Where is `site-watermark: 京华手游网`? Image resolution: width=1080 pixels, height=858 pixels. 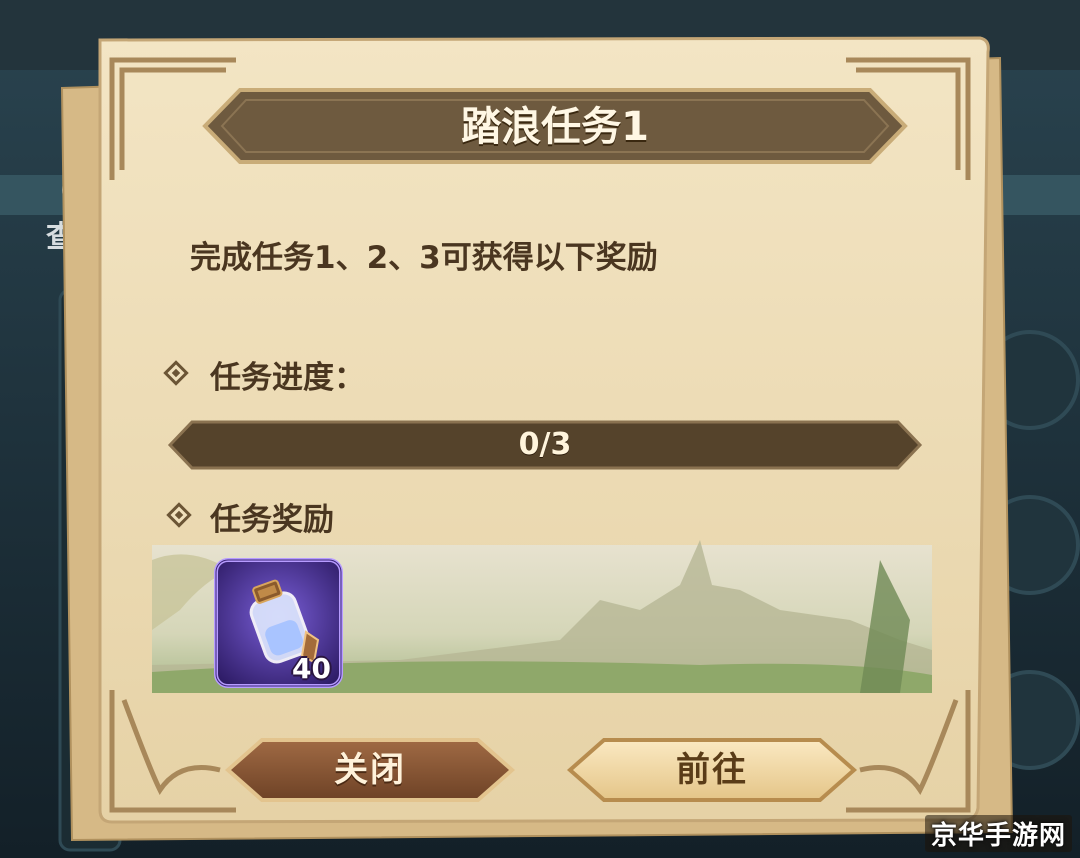
site-watermark: 京华手游网 is located at coordinates (998, 833).